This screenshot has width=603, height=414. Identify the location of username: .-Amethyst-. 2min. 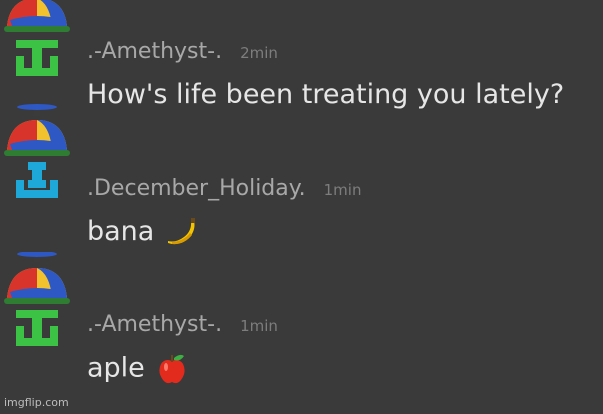
(182, 51).